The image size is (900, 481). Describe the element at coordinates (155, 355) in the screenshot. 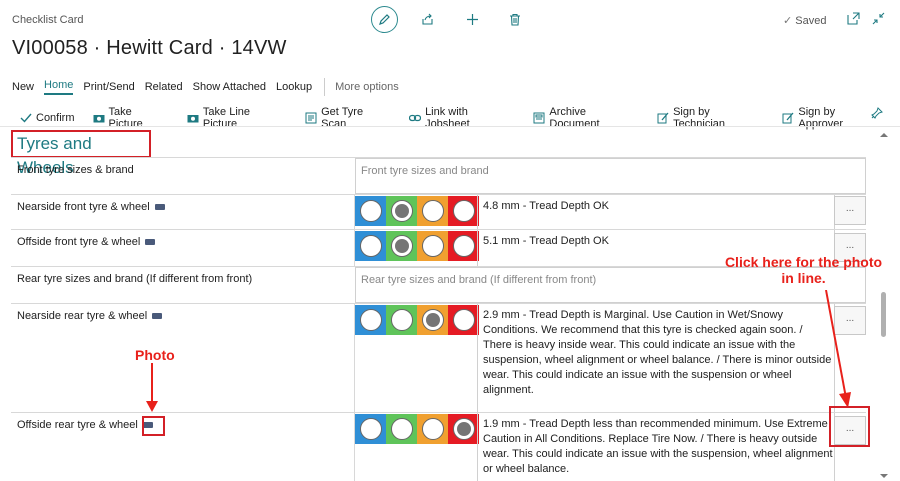

I see `photo-annotation-label: Photo` at that location.